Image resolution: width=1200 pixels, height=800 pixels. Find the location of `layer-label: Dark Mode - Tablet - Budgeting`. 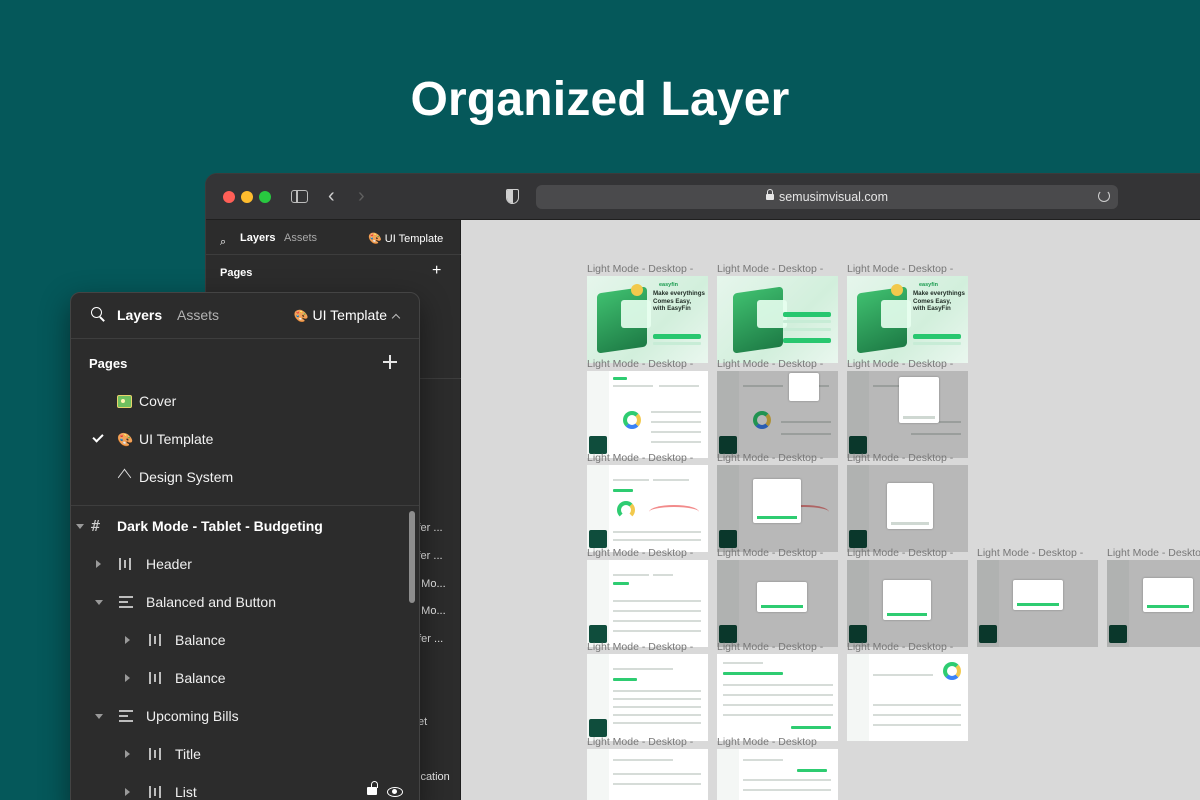

layer-label: Dark Mode - Tablet - Budgeting is located at coordinates (220, 526).